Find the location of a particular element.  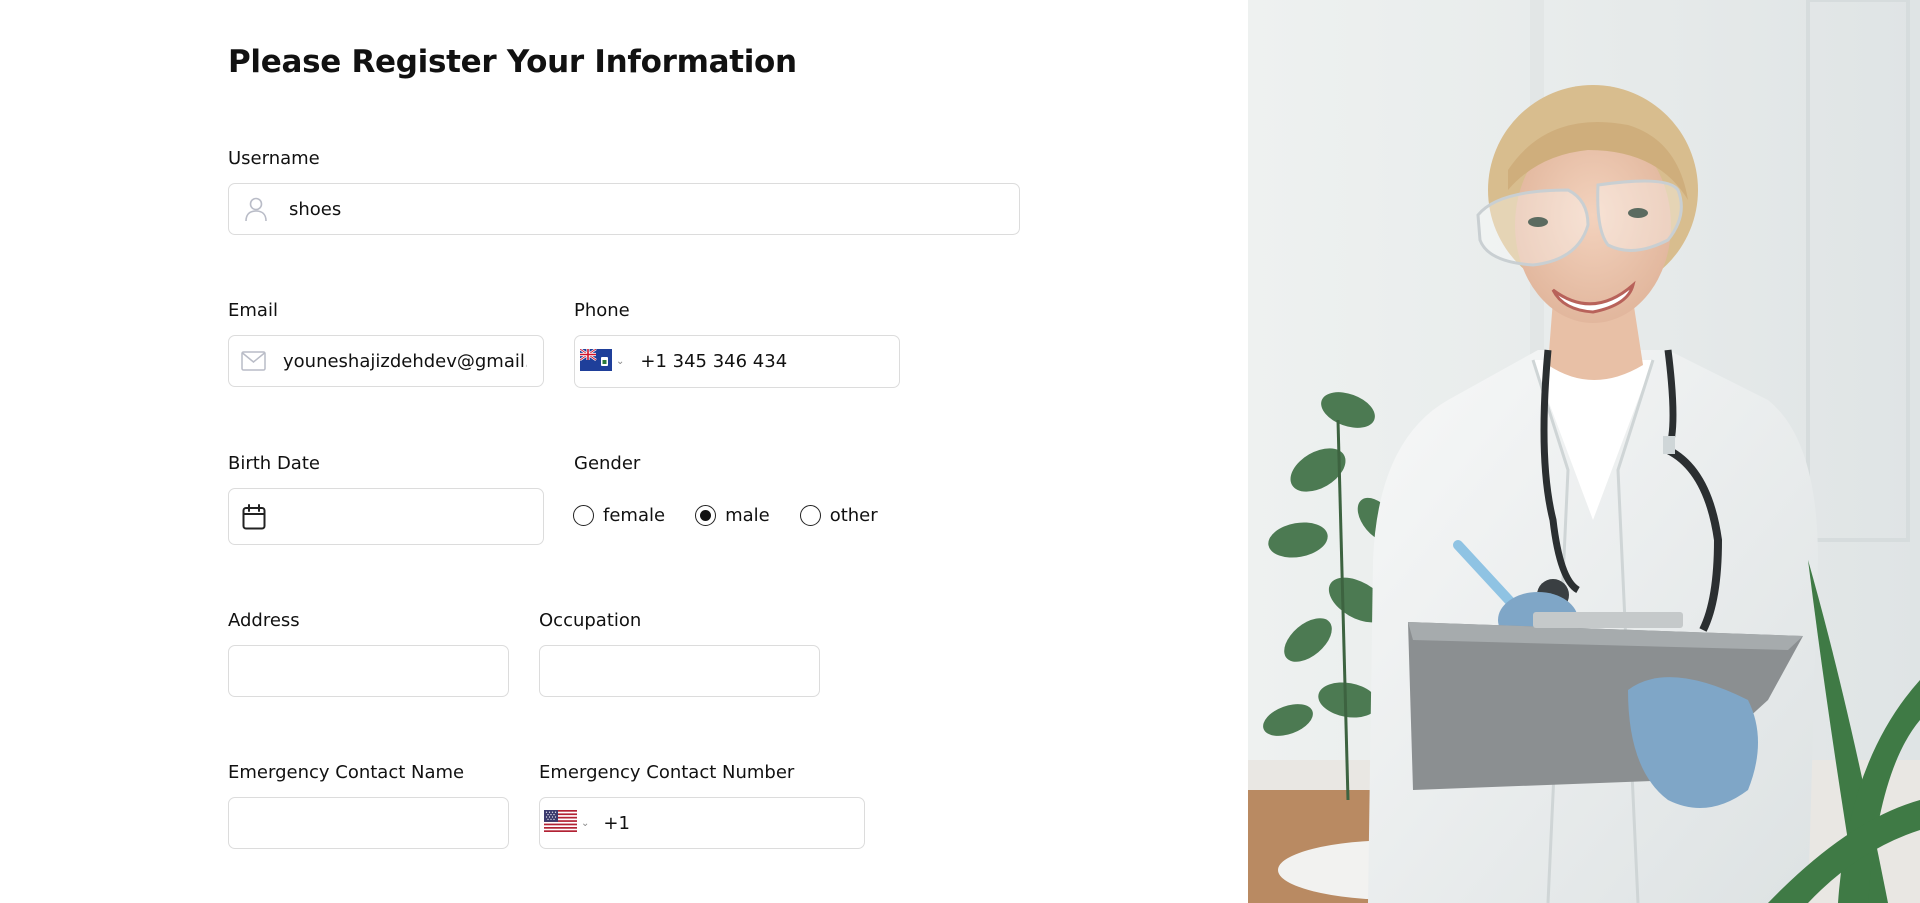

country-select: ⌄ is located at coordinates (602, 361).